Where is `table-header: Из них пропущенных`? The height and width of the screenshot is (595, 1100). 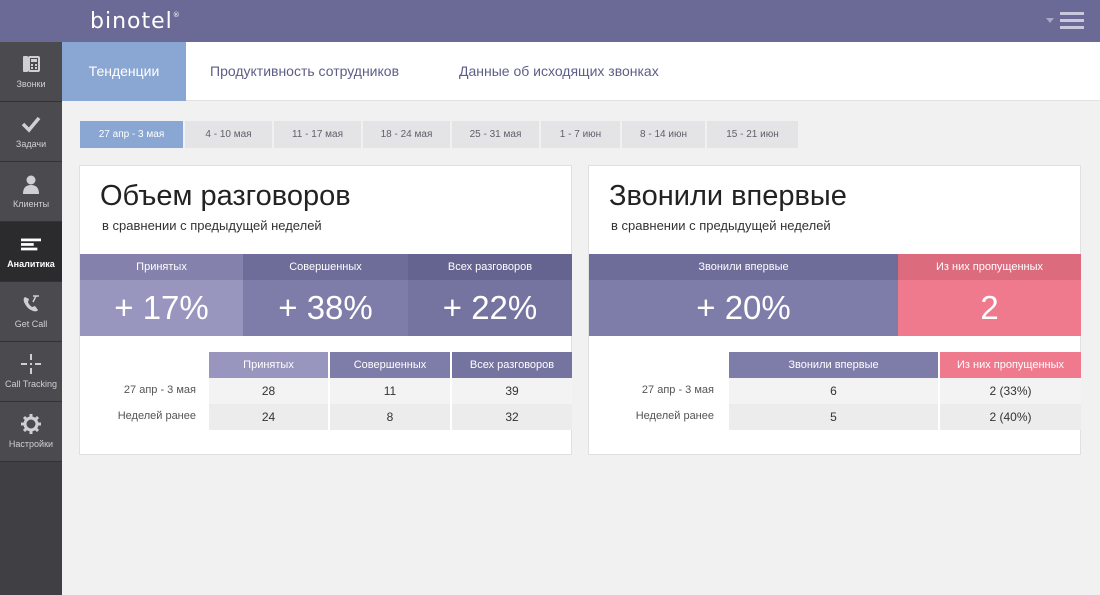
table-header: Из них пропущенных is located at coordinates (1010, 365).